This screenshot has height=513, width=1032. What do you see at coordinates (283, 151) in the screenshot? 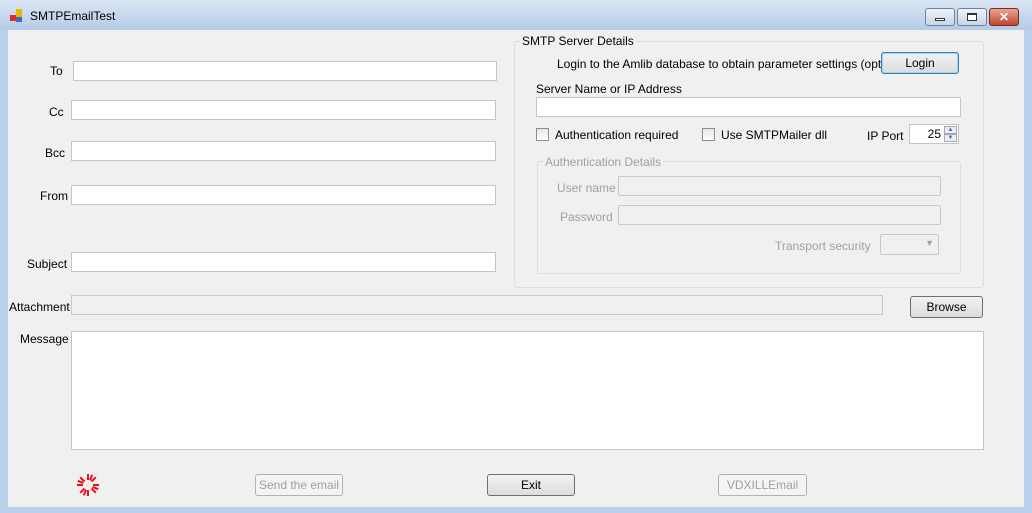
I see `bcc-input` at bounding box center [283, 151].